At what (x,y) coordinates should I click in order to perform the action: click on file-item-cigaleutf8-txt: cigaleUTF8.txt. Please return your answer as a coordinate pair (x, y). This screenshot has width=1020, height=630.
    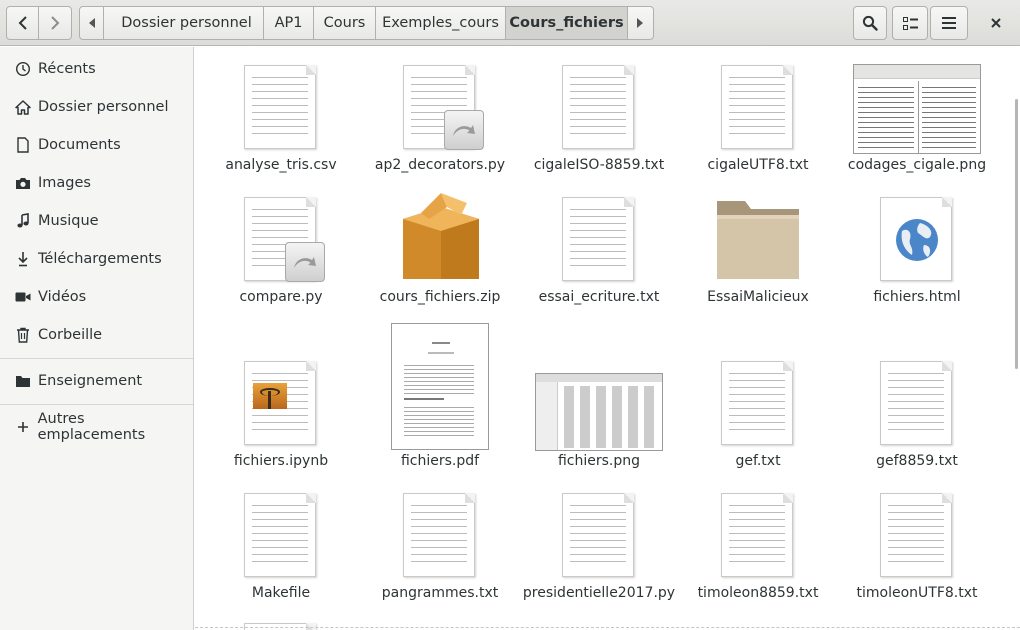
    Looking at the image, I should click on (758, 121).